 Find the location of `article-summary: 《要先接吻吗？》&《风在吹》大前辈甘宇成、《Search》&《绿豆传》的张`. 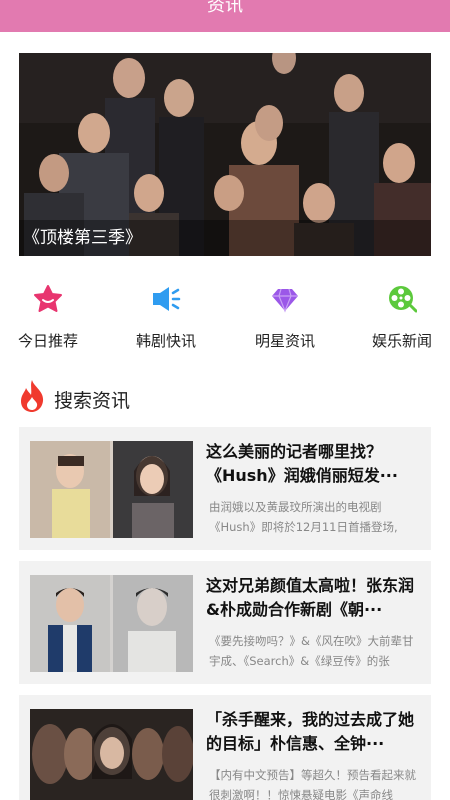

article-summary: 《要先接吻吗？》&《风在吹》大前辈甘宇成、《Search》&《绿豆传》的张 is located at coordinates (311, 651).